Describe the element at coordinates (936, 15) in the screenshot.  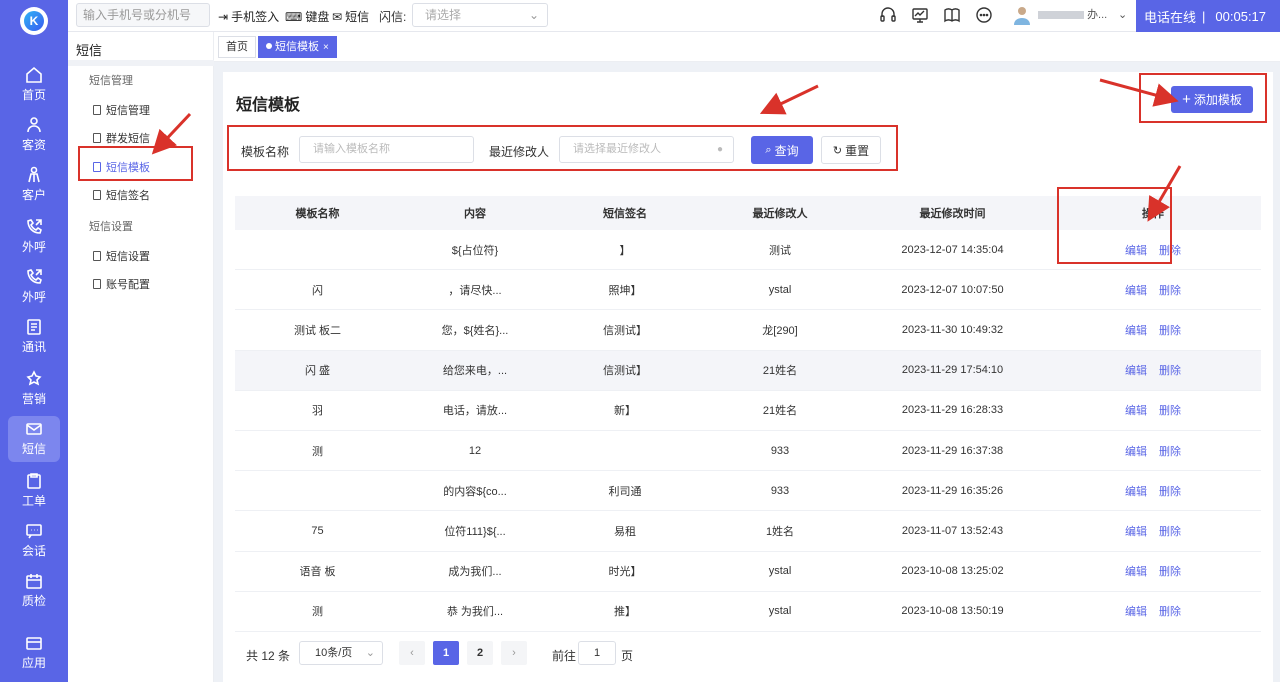
I see `top-icon-group` at that location.